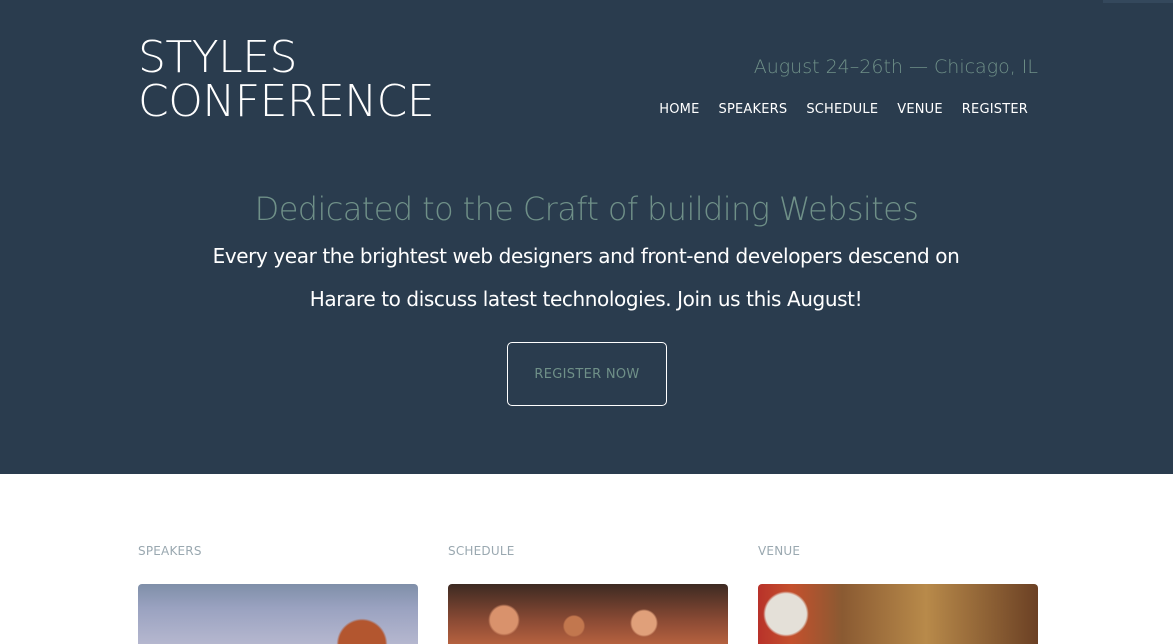 The height and width of the screenshot is (644, 1173). What do you see at coordinates (920, 109) in the screenshot?
I see `nav-venue: VENUE` at bounding box center [920, 109].